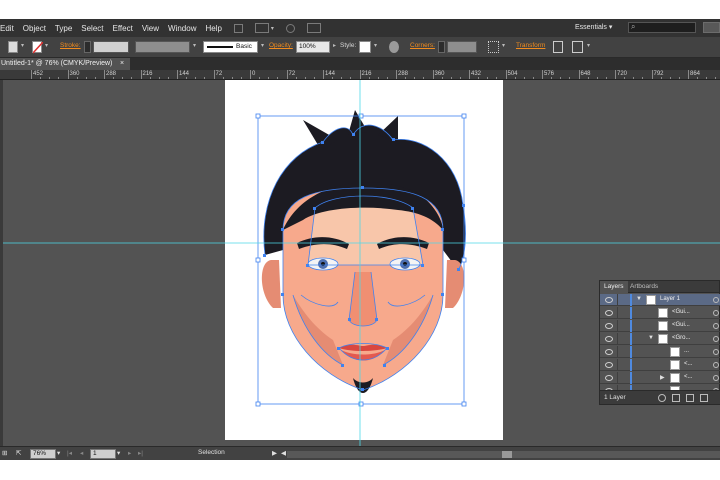 This screenshot has height=480, width=720. Describe the element at coordinates (7, 28) in the screenshot. I see `menu-edit: Edit` at that location.